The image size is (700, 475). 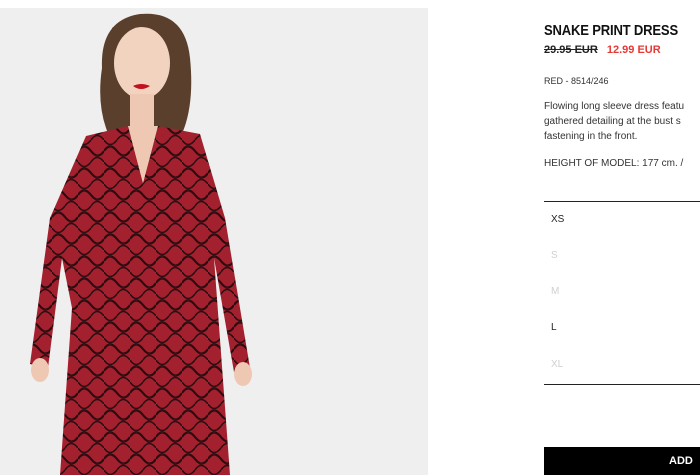 I want to click on size-option-s: S, so click(x=554, y=255).